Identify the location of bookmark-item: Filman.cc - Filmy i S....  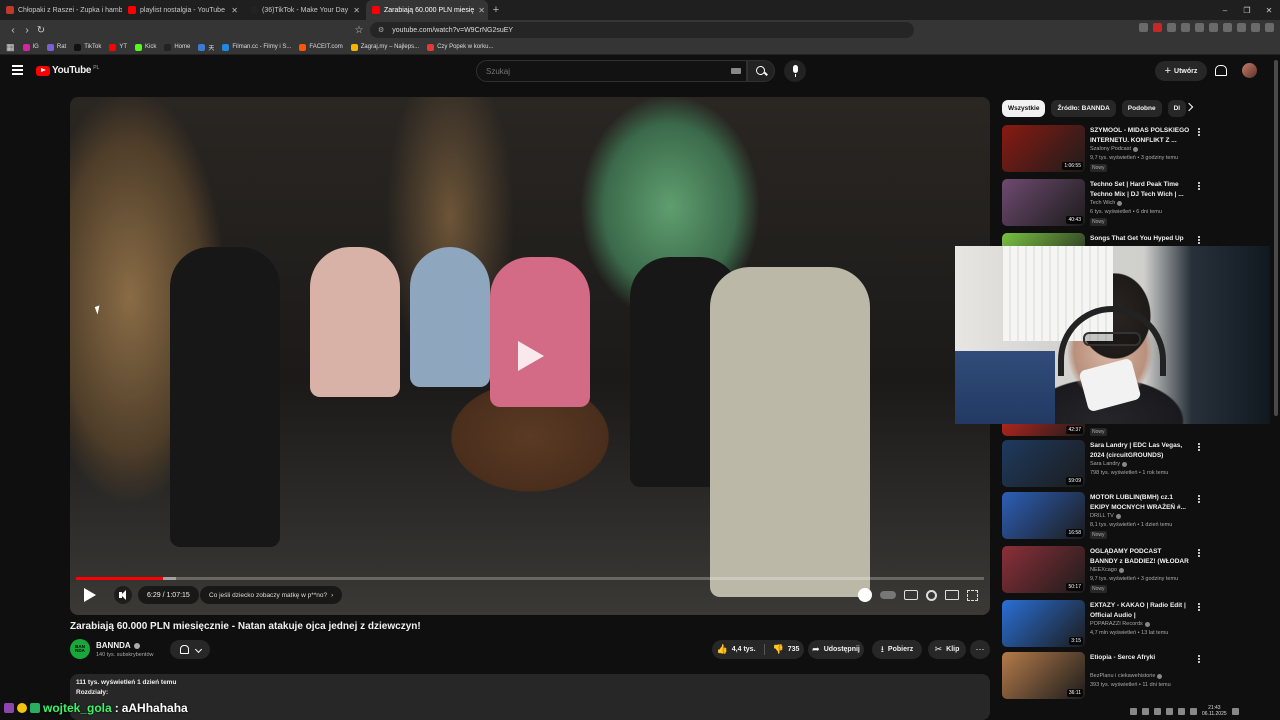
(256, 47).